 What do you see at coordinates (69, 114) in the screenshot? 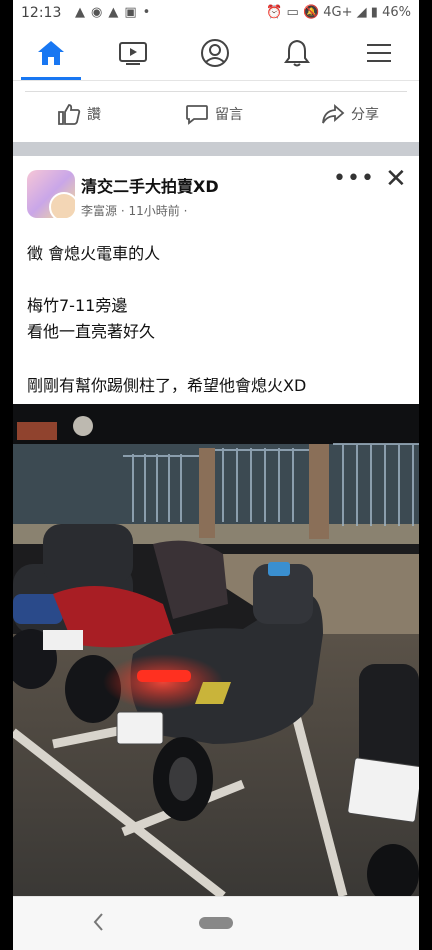
I see `thumbs-up-icon` at bounding box center [69, 114].